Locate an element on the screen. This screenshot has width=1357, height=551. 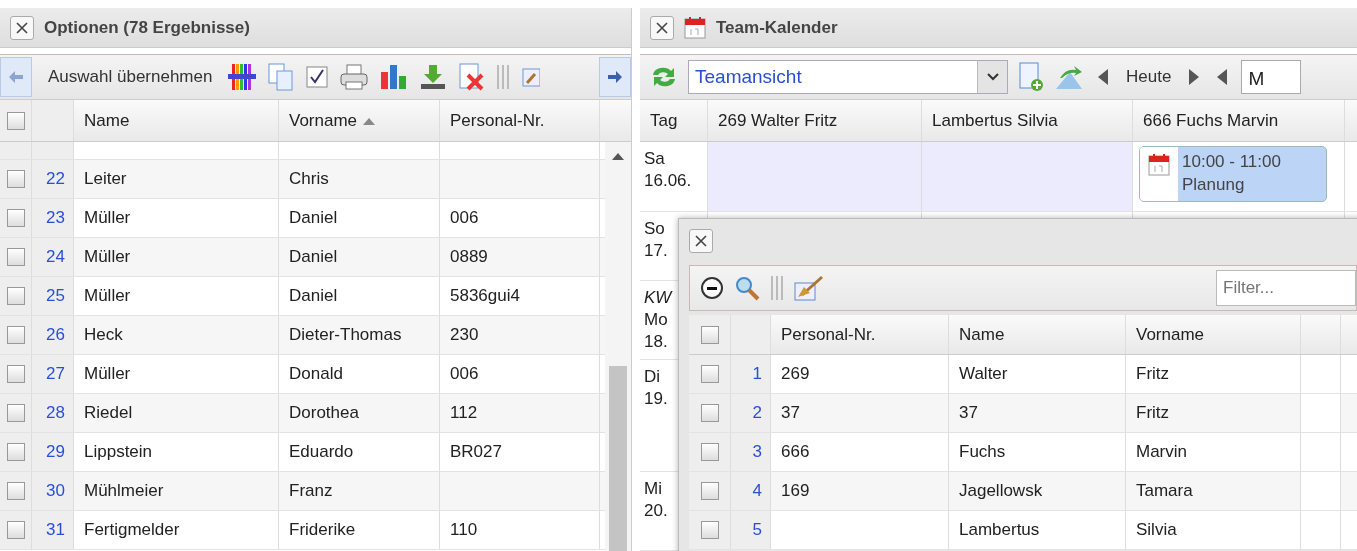
calendar-cell: 10:00 - 11:00 Planung is located at coordinates (1239, 176).